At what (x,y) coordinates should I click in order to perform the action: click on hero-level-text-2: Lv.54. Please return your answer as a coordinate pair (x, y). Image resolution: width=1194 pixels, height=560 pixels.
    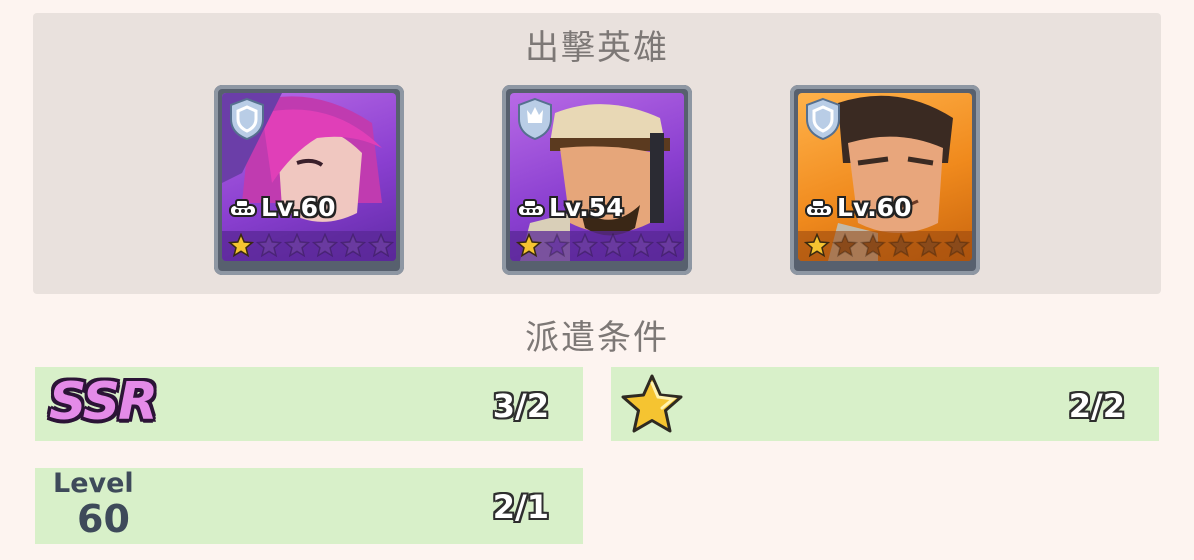
    Looking at the image, I should click on (586, 207).